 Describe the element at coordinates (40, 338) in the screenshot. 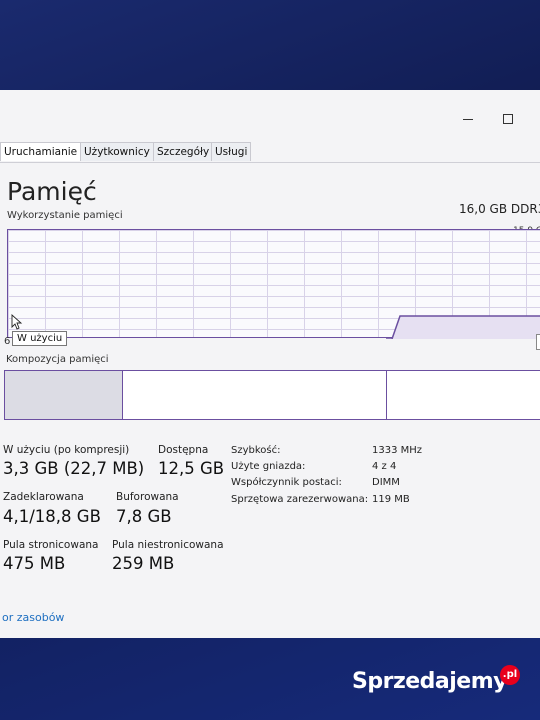

I see `tooltip: W użyciu` at that location.